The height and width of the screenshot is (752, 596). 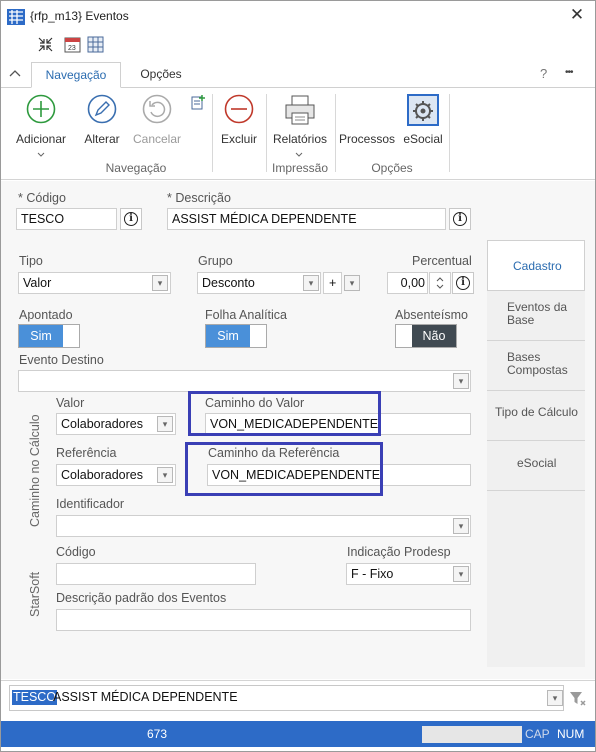 I want to click on relatorios-button: Relatórios, so click(x=300, y=122).